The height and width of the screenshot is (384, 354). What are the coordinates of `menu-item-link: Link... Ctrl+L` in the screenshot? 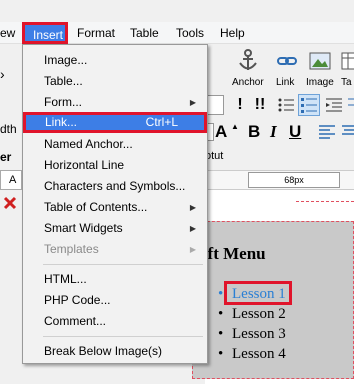 It's located at (115, 122).